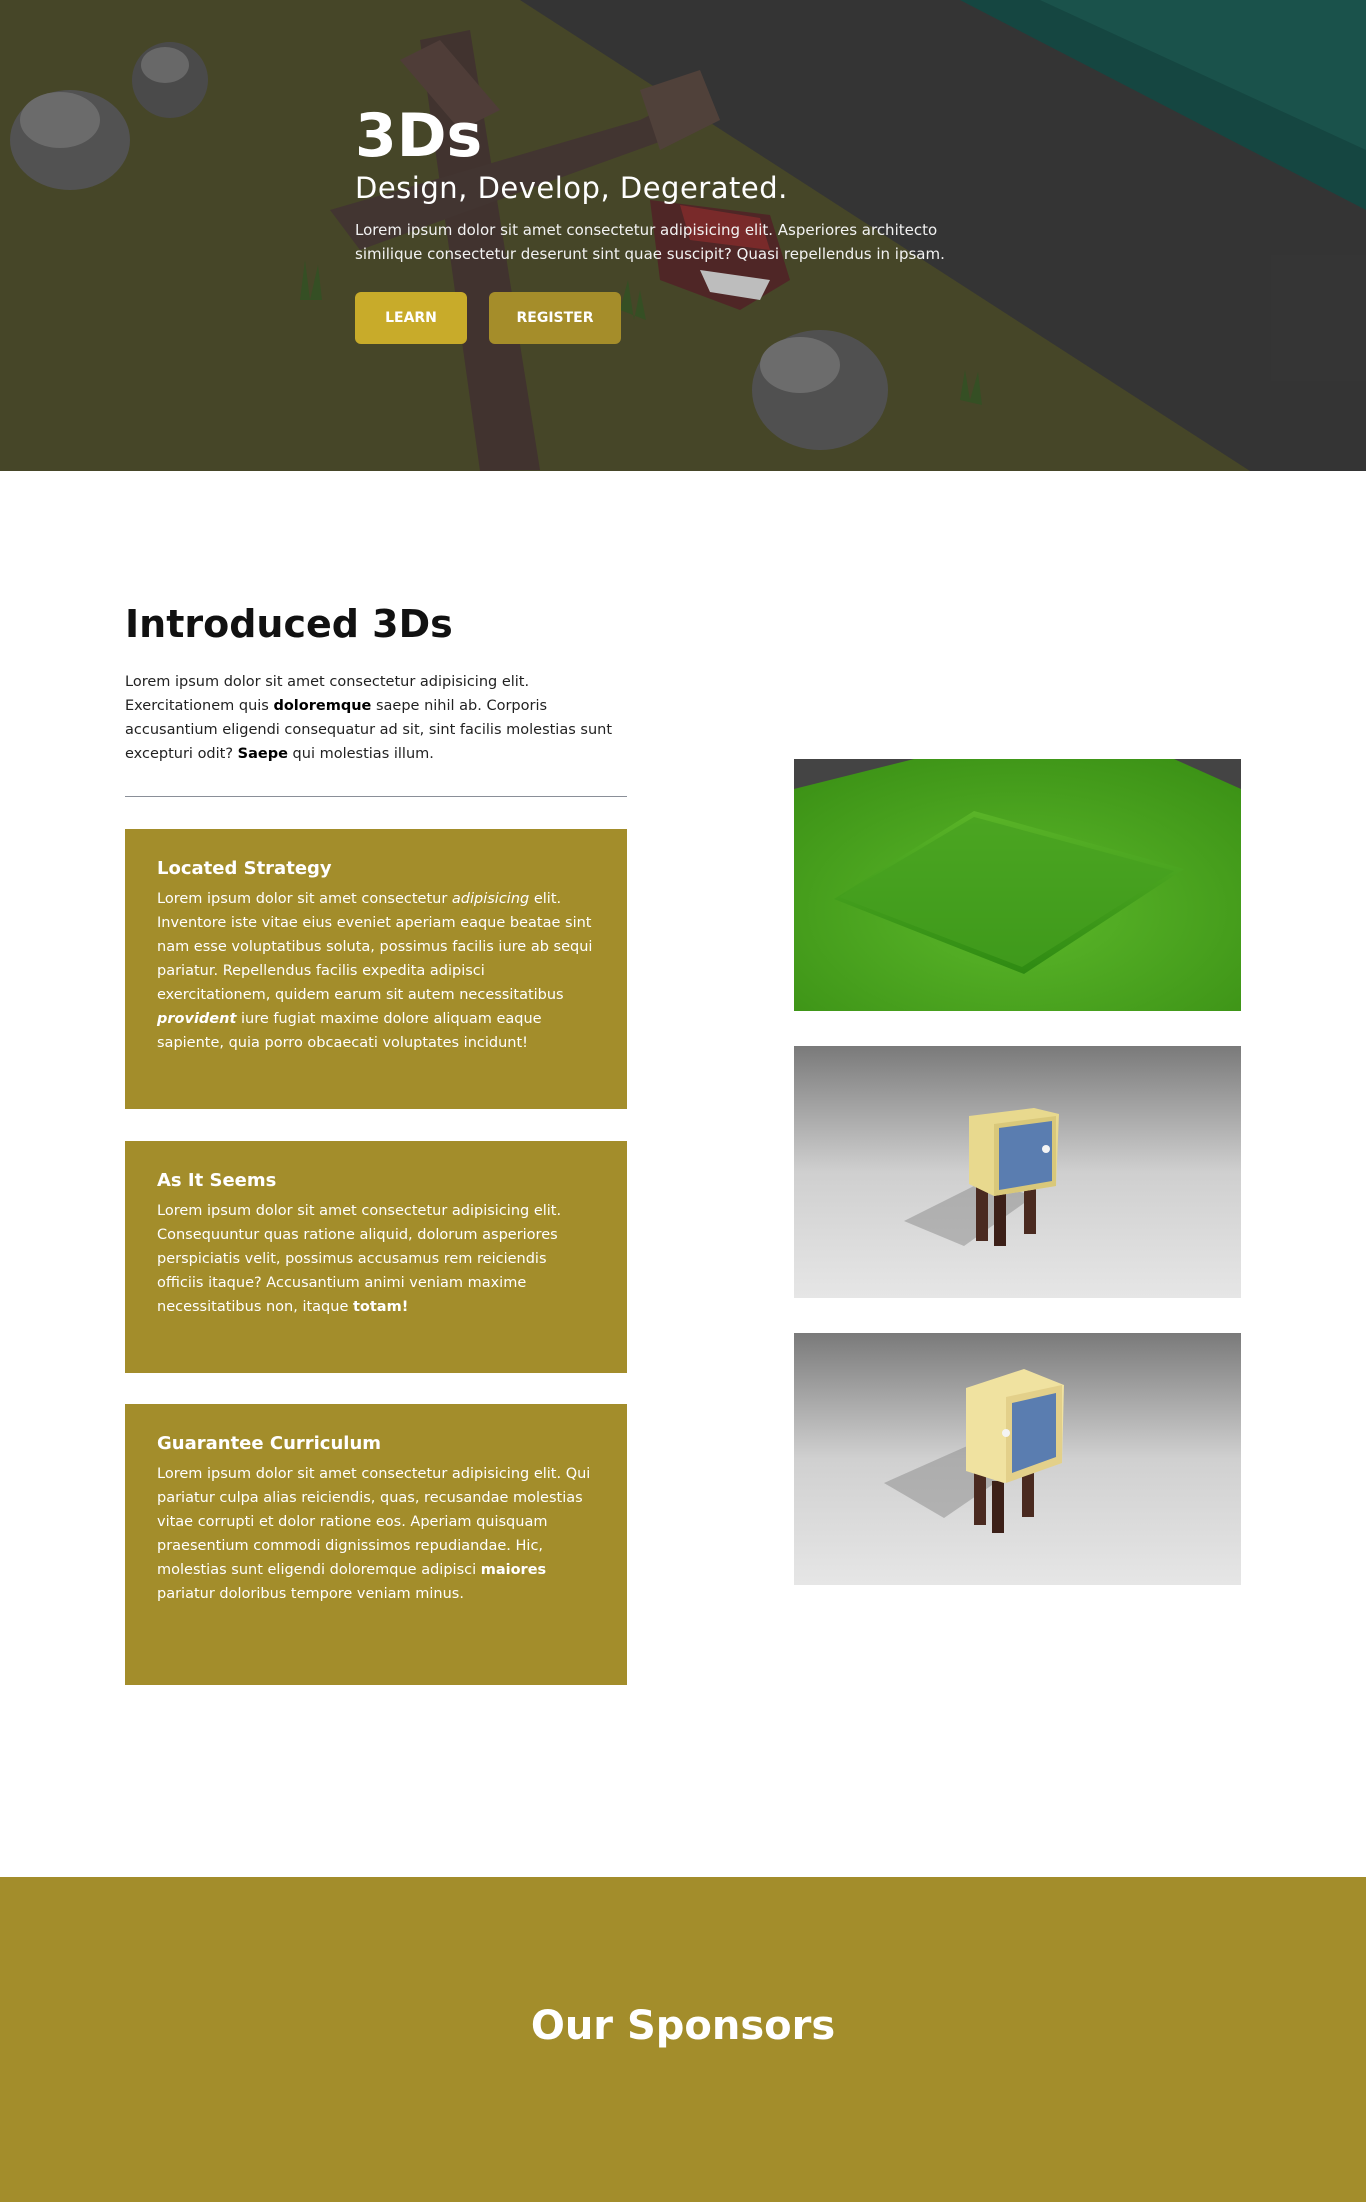  Describe the element at coordinates (1017, 885) in the screenshot. I see `grass-render-image` at that location.